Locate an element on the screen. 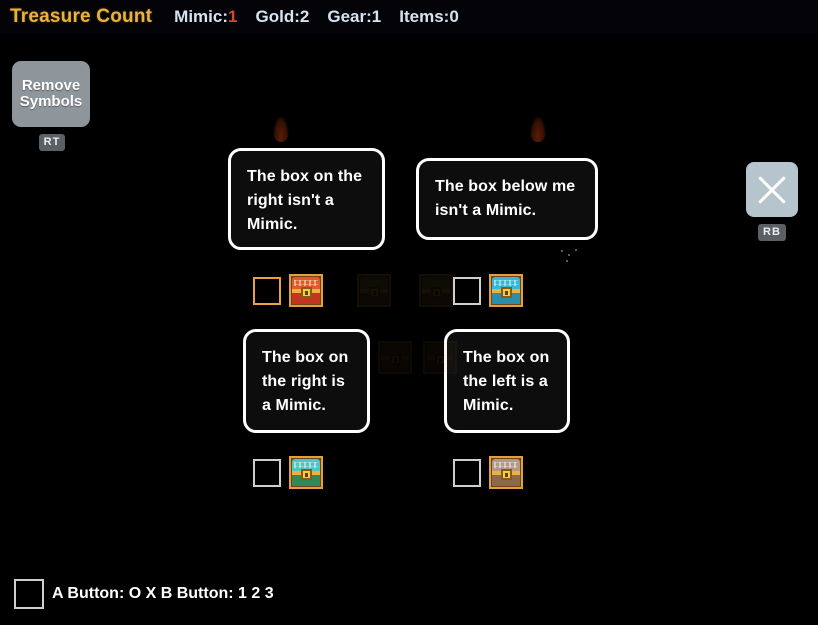 This screenshot has width=818, height=625. remove-symbols-button: Remove Symbols is located at coordinates (51, 94).